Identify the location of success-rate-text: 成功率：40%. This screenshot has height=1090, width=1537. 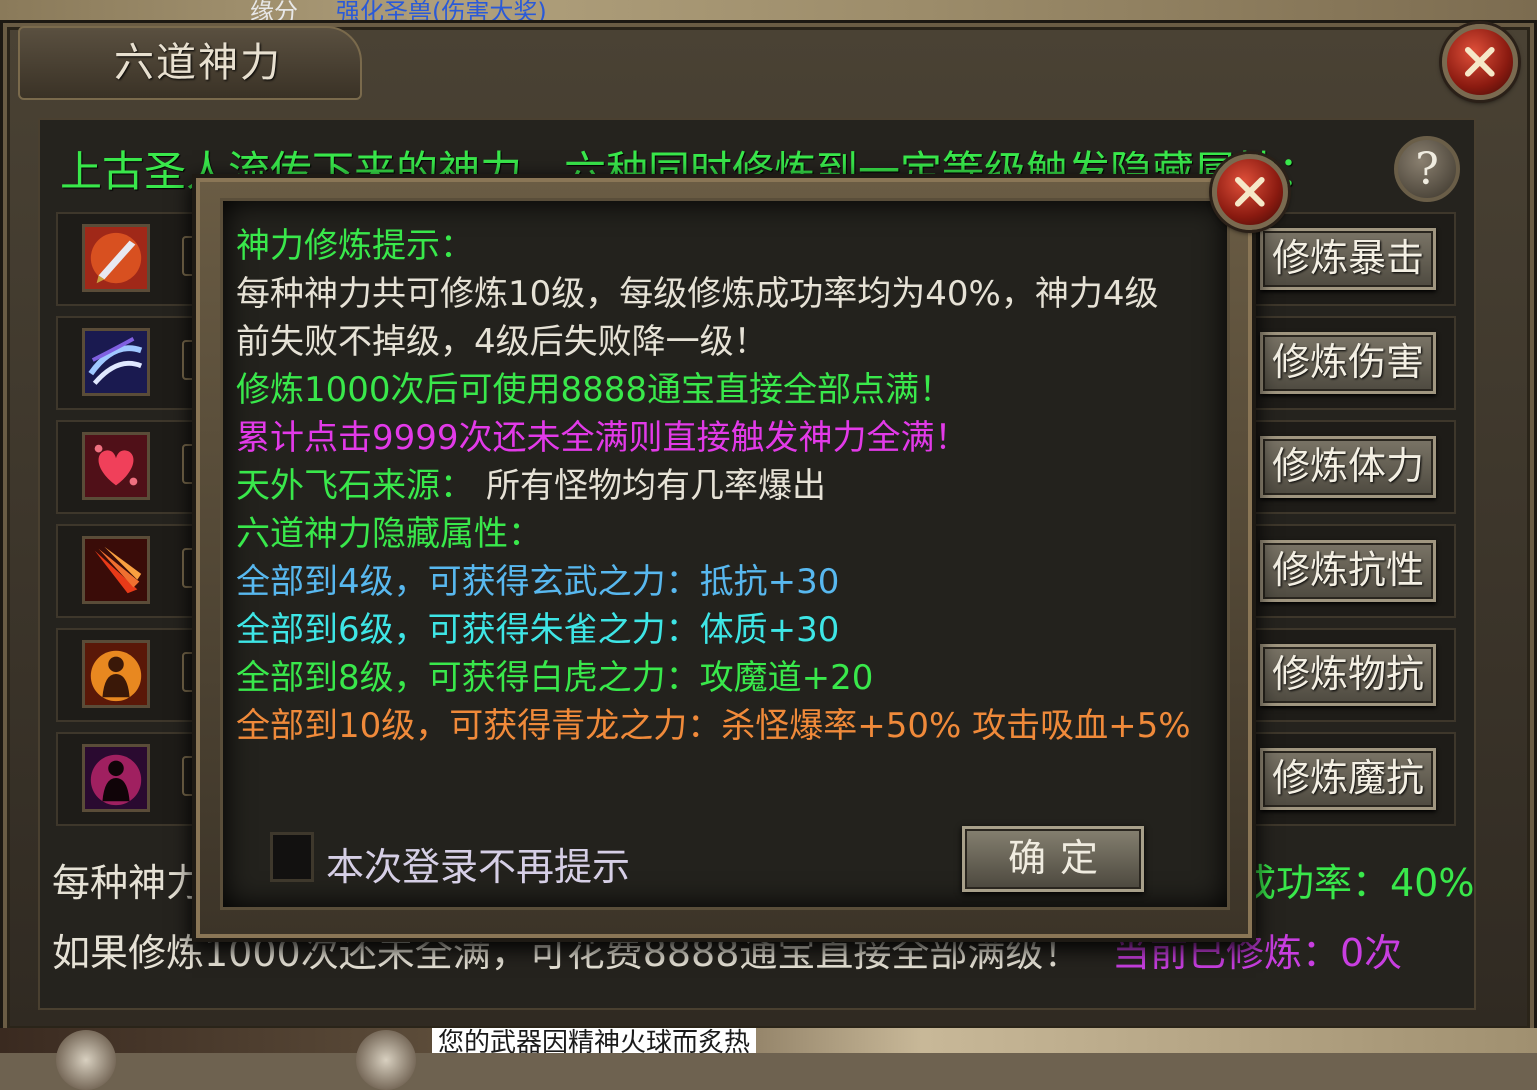
(1356, 883).